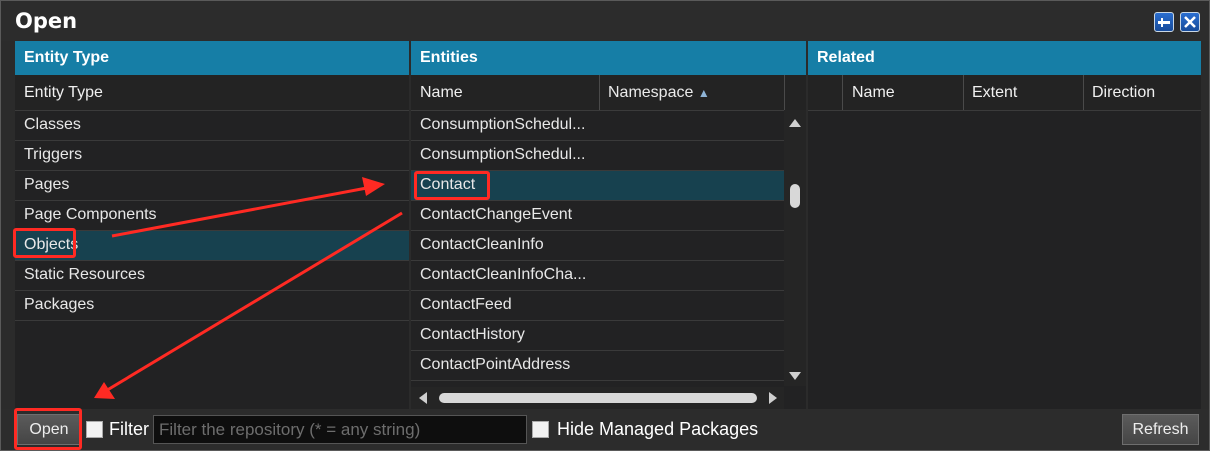  What do you see at coordinates (540, 429) in the screenshot?
I see `hide-managed-packages-checkbox` at bounding box center [540, 429].